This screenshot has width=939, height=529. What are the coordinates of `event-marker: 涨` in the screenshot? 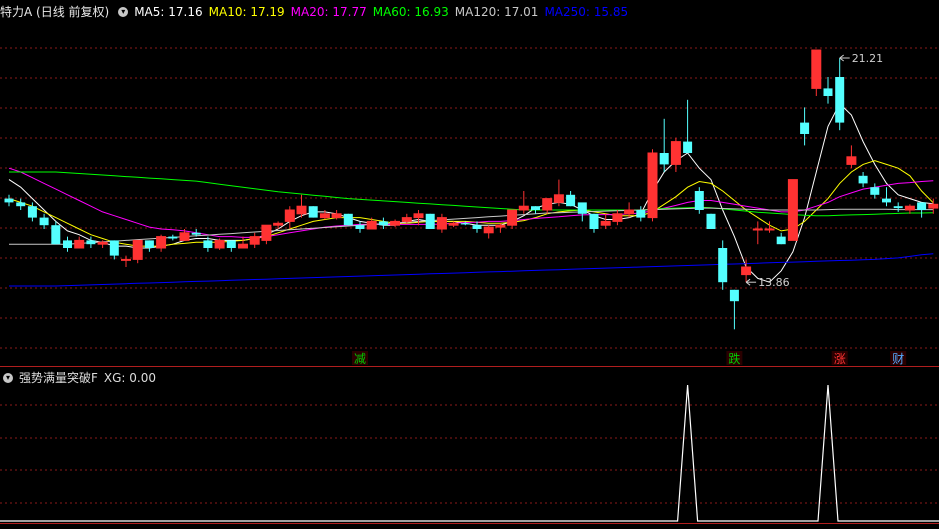 It's located at (839, 358).